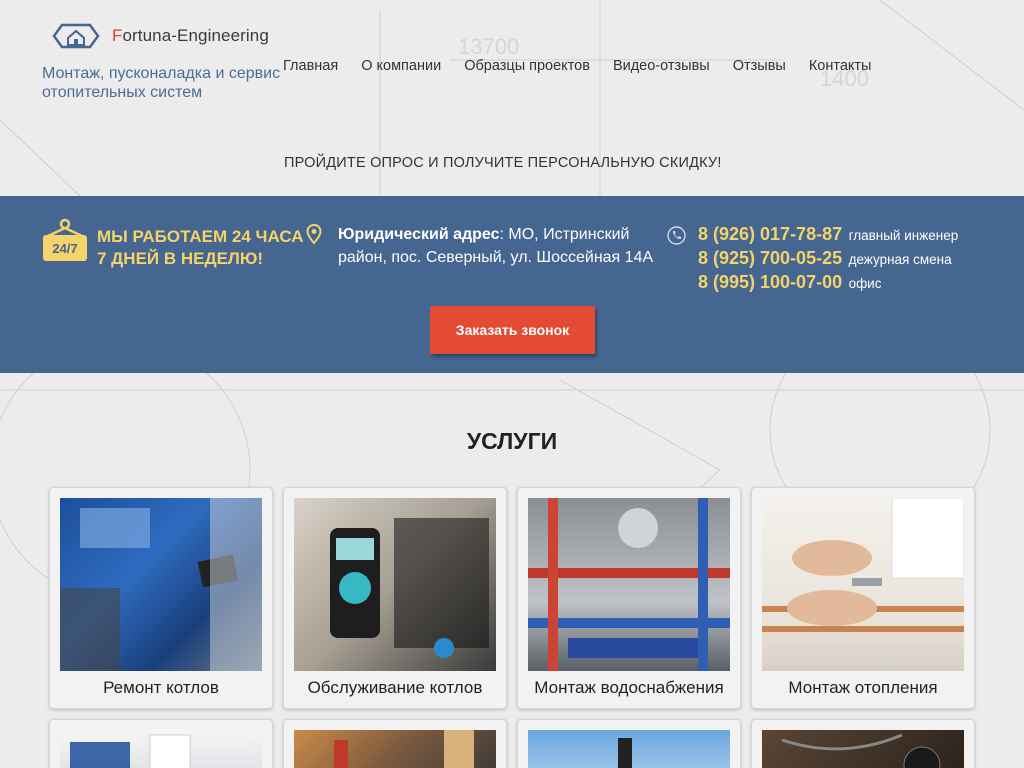 Image resolution: width=1024 pixels, height=768 pixels. I want to click on phone-row: 8 (925) 700-05-25 дежурная смена, so click(828, 259).